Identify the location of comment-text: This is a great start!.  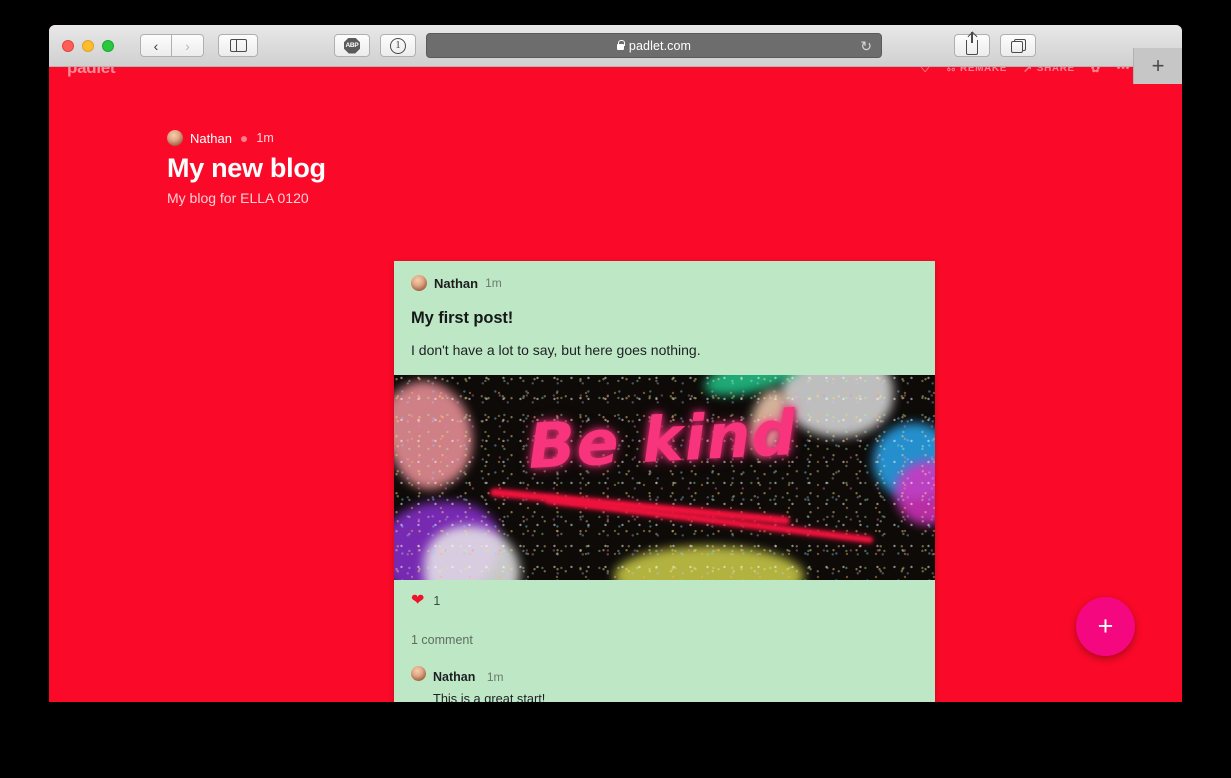
(489, 696).